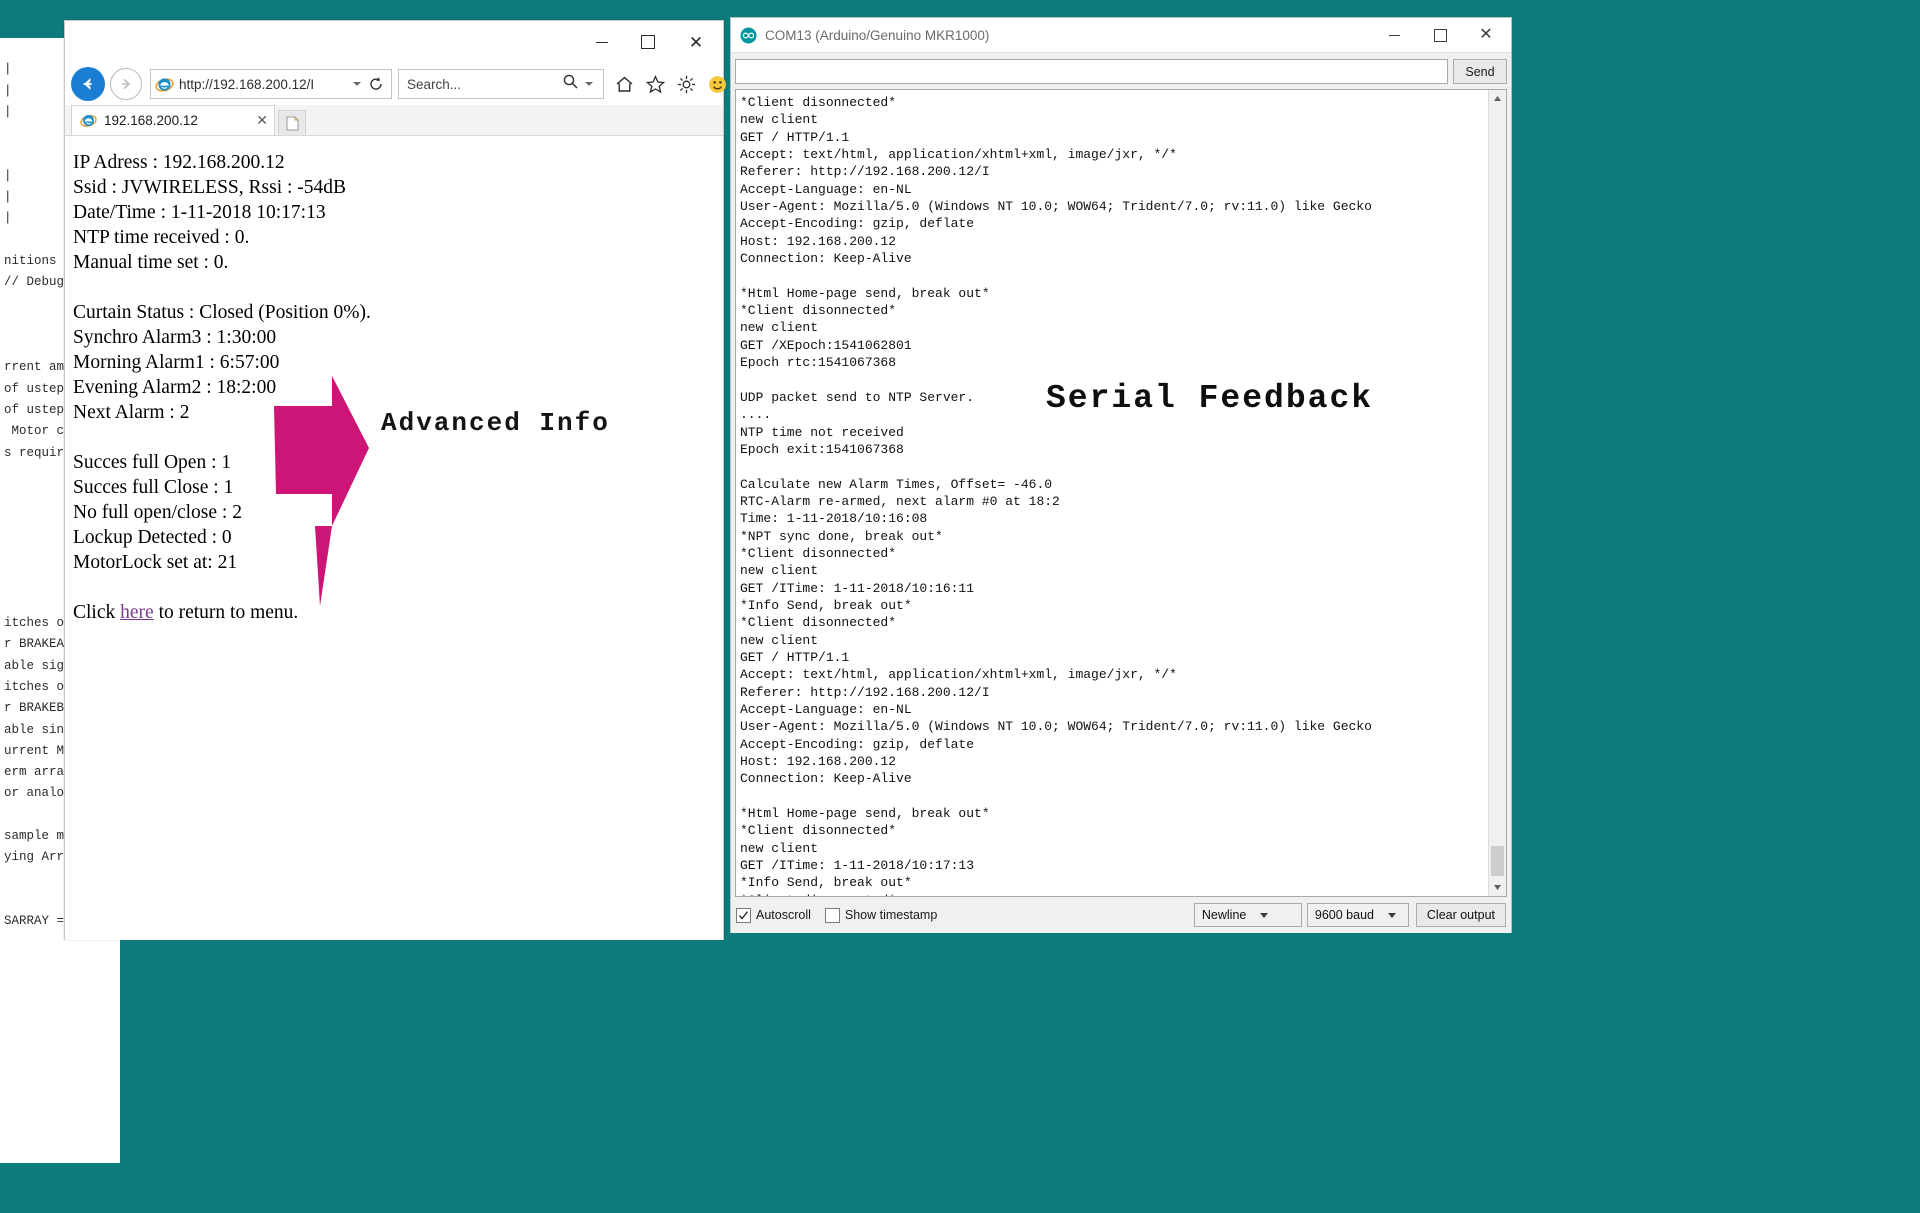  I want to click on return-to-menu-link: here, so click(137, 612).